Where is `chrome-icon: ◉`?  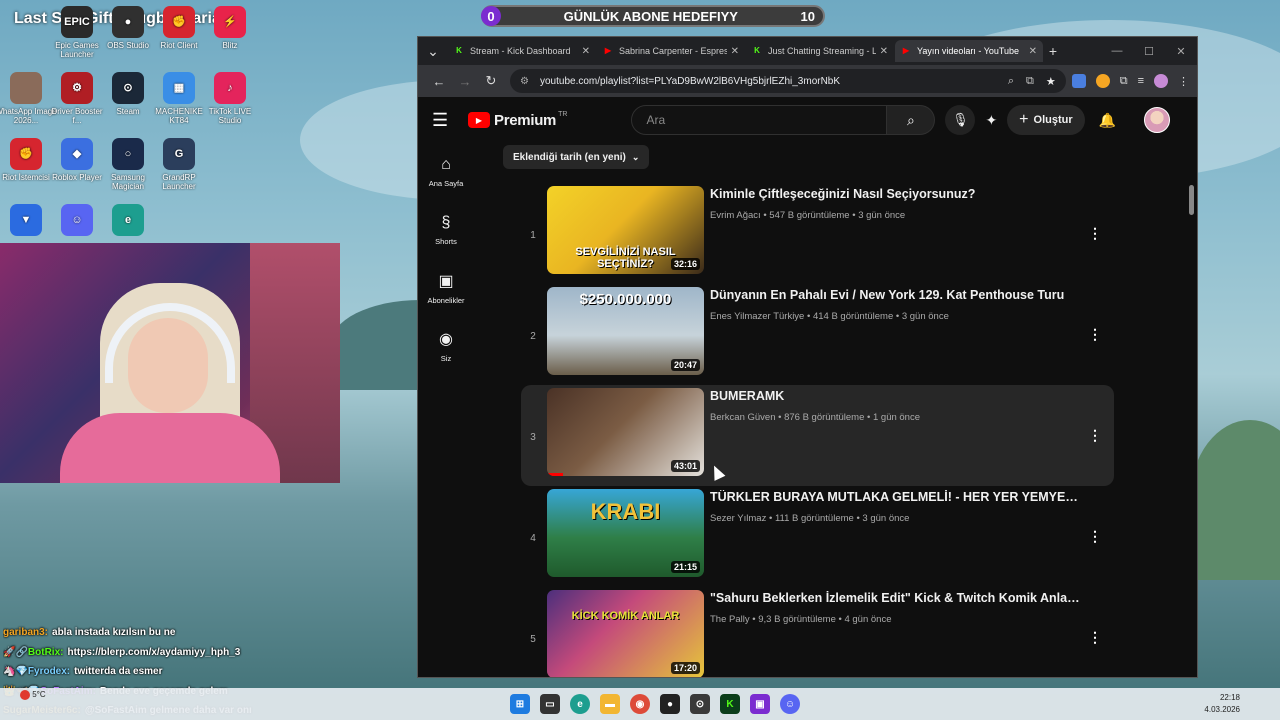 chrome-icon: ◉ is located at coordinates (640, 704).